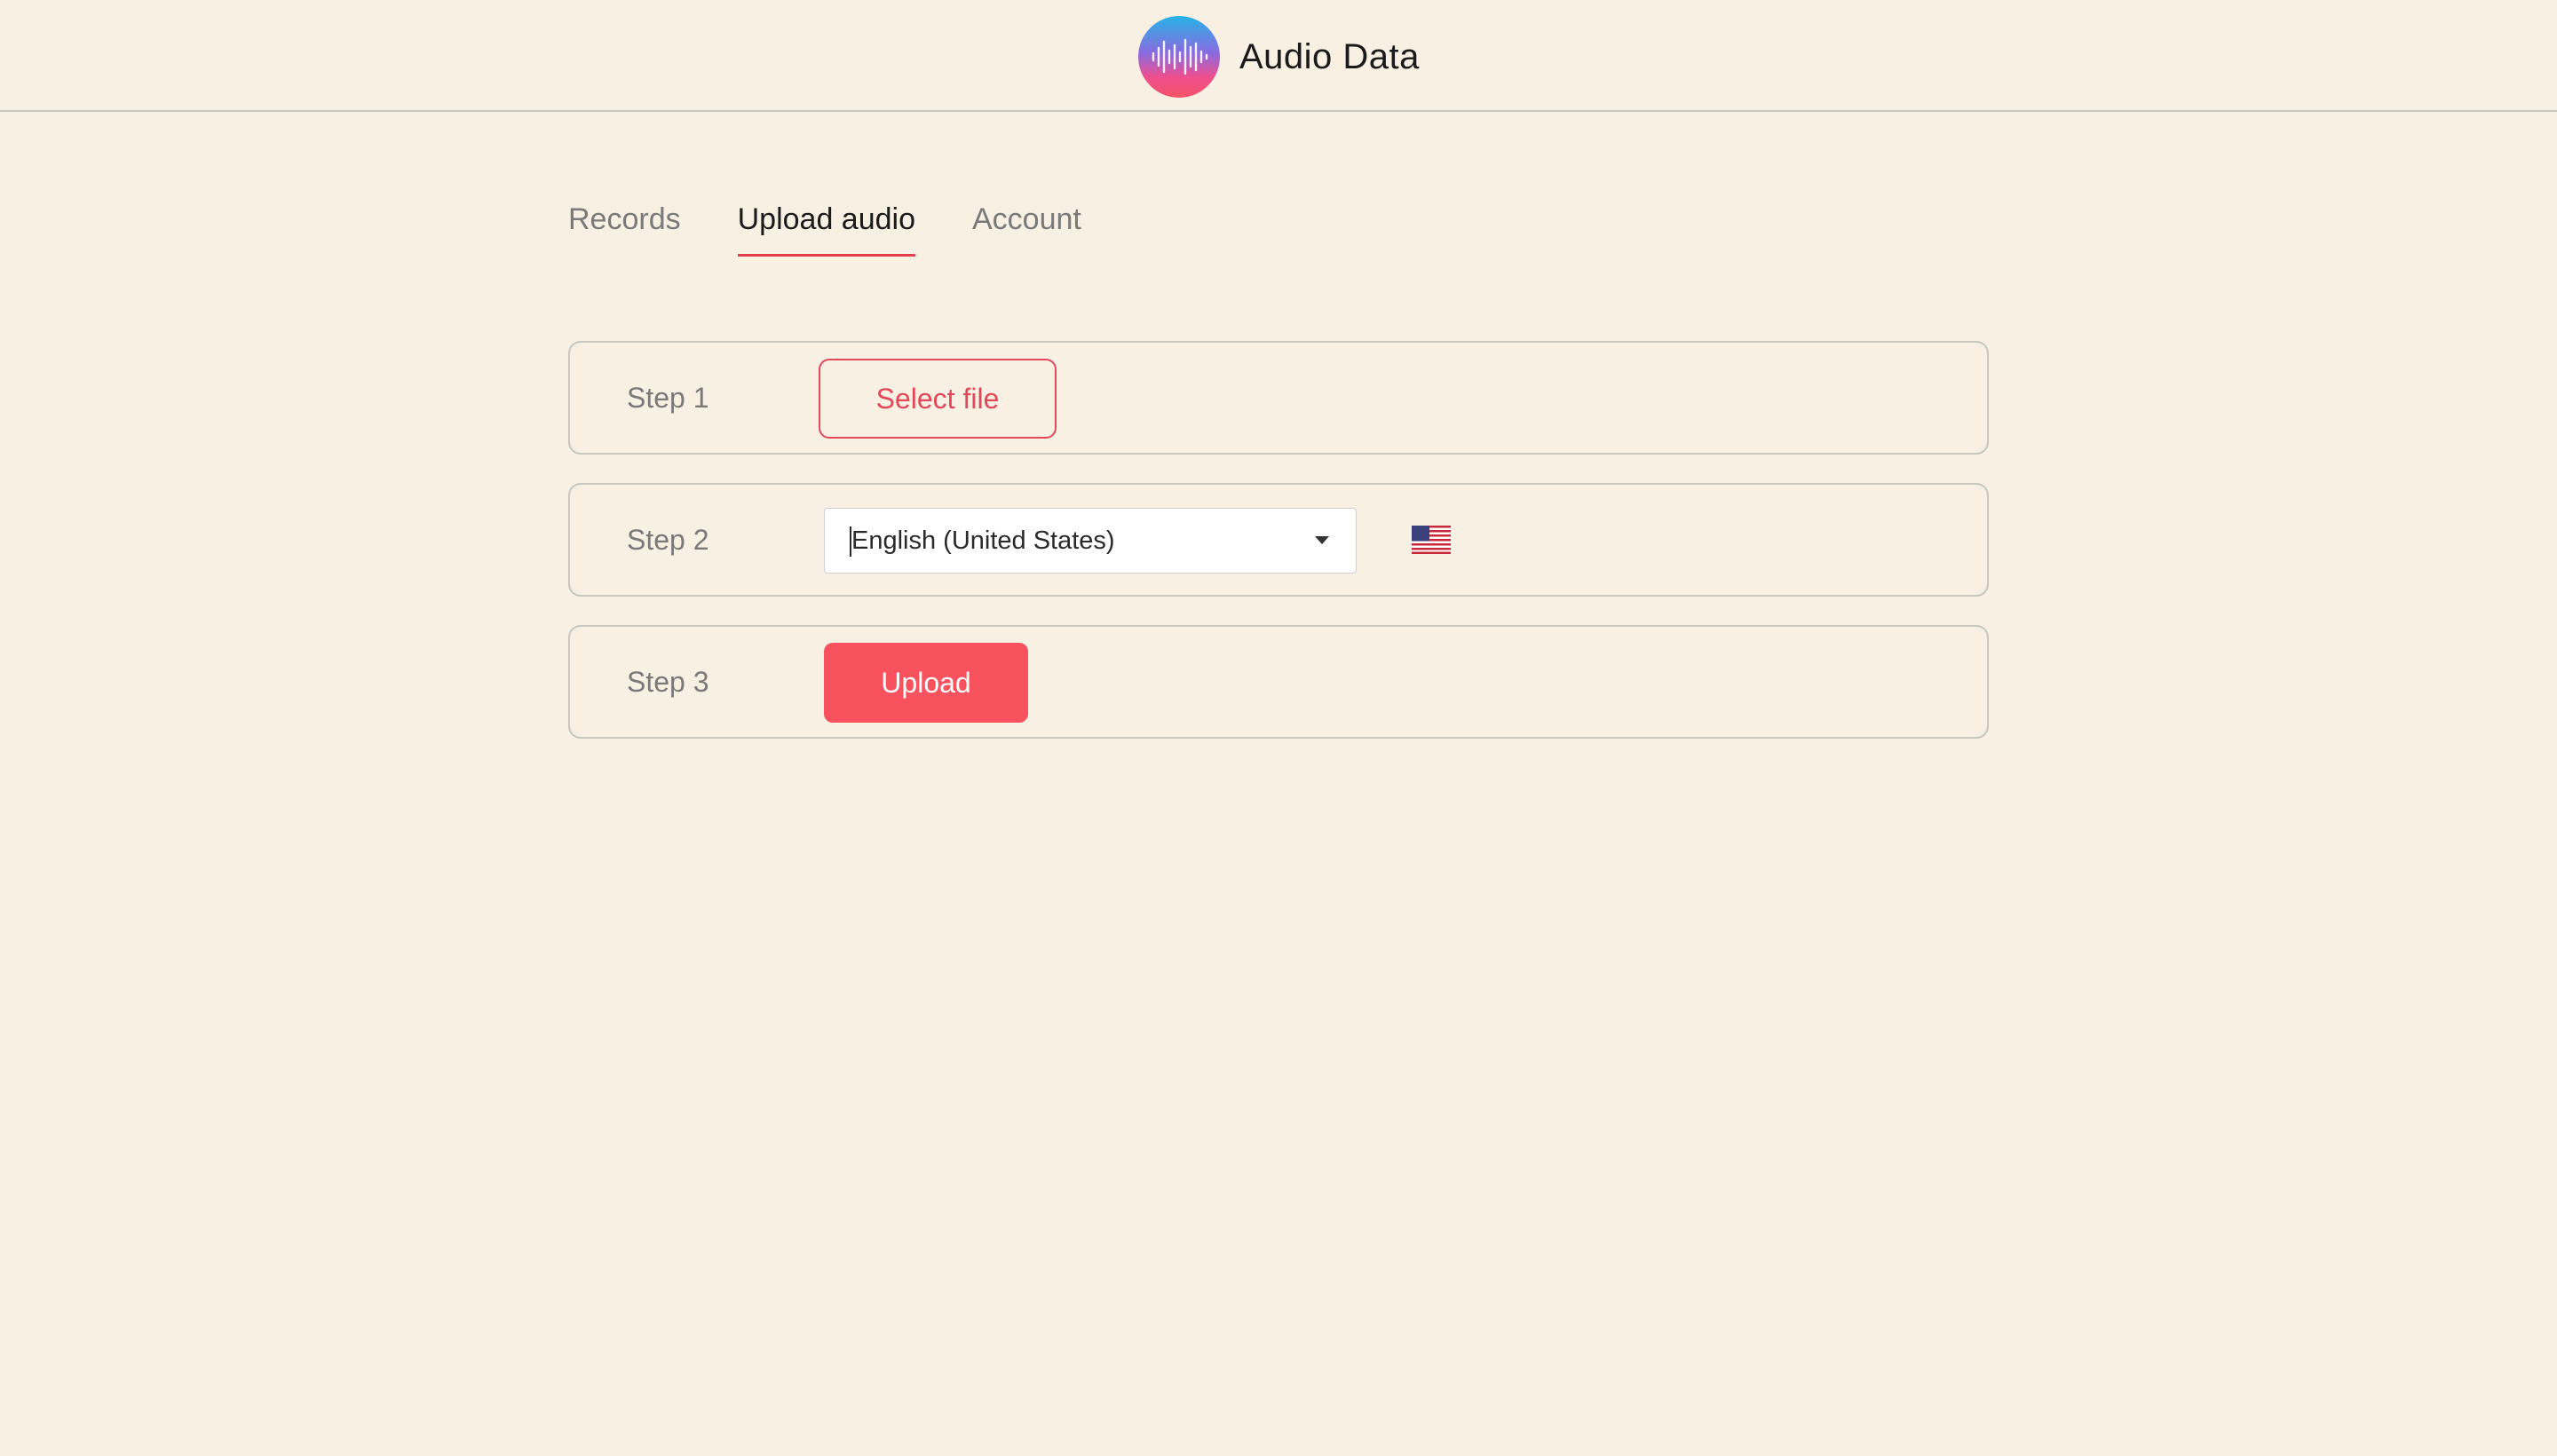  I want to click on top-bar: Audio Data, so click(1278, 56).